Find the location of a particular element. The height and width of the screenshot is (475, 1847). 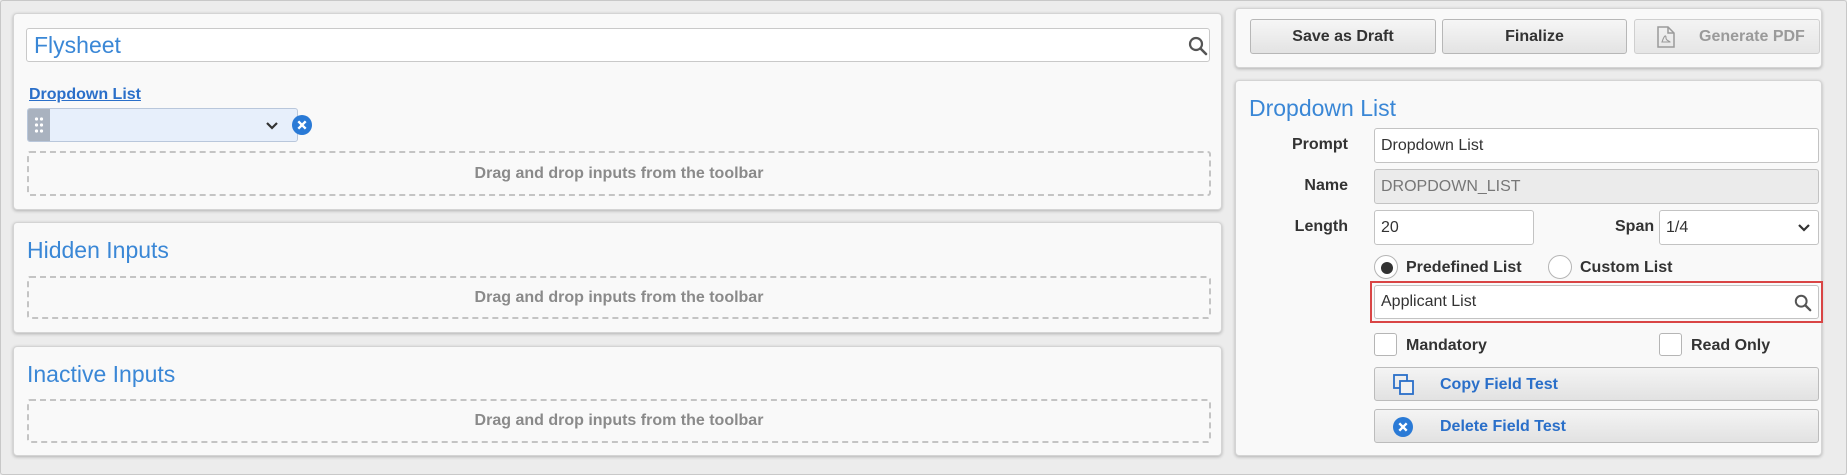

copy-field-button: Copy Field Test is located at coordinates (1596, 384).